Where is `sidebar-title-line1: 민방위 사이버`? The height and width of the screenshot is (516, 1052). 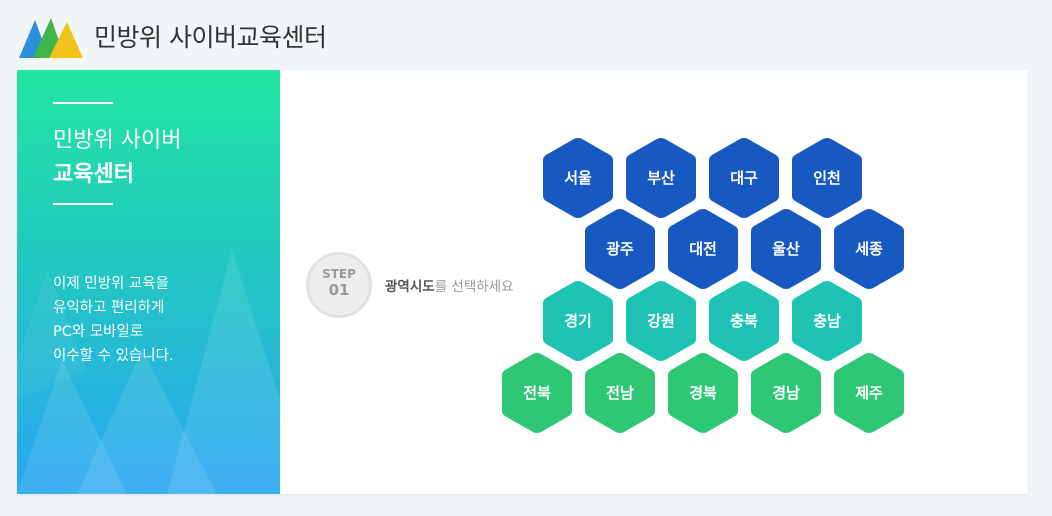
sidebar-title-line1: 민방위 사이버 is located at coordinates (117, 140).